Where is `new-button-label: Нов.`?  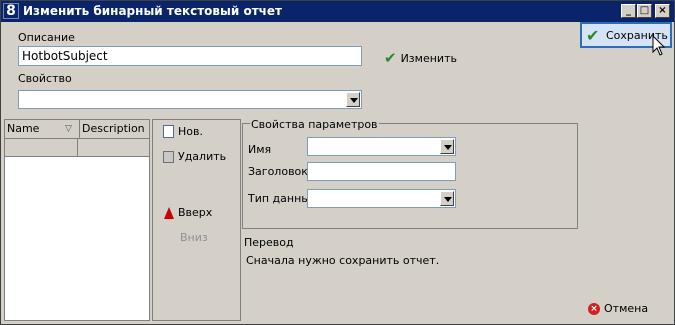 new-button-label: Нов. is located at coordinates (190, 131).